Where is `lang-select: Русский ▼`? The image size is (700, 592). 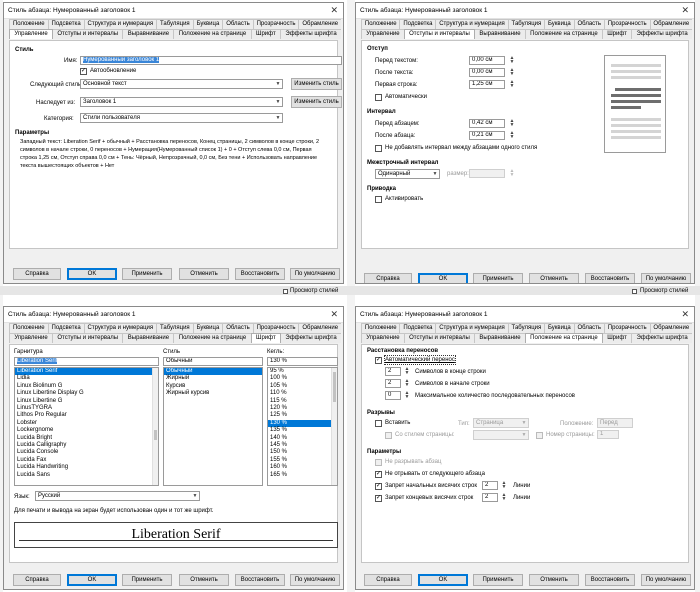 lang-select: Русский ▼ is located at coordinates (117, 496).